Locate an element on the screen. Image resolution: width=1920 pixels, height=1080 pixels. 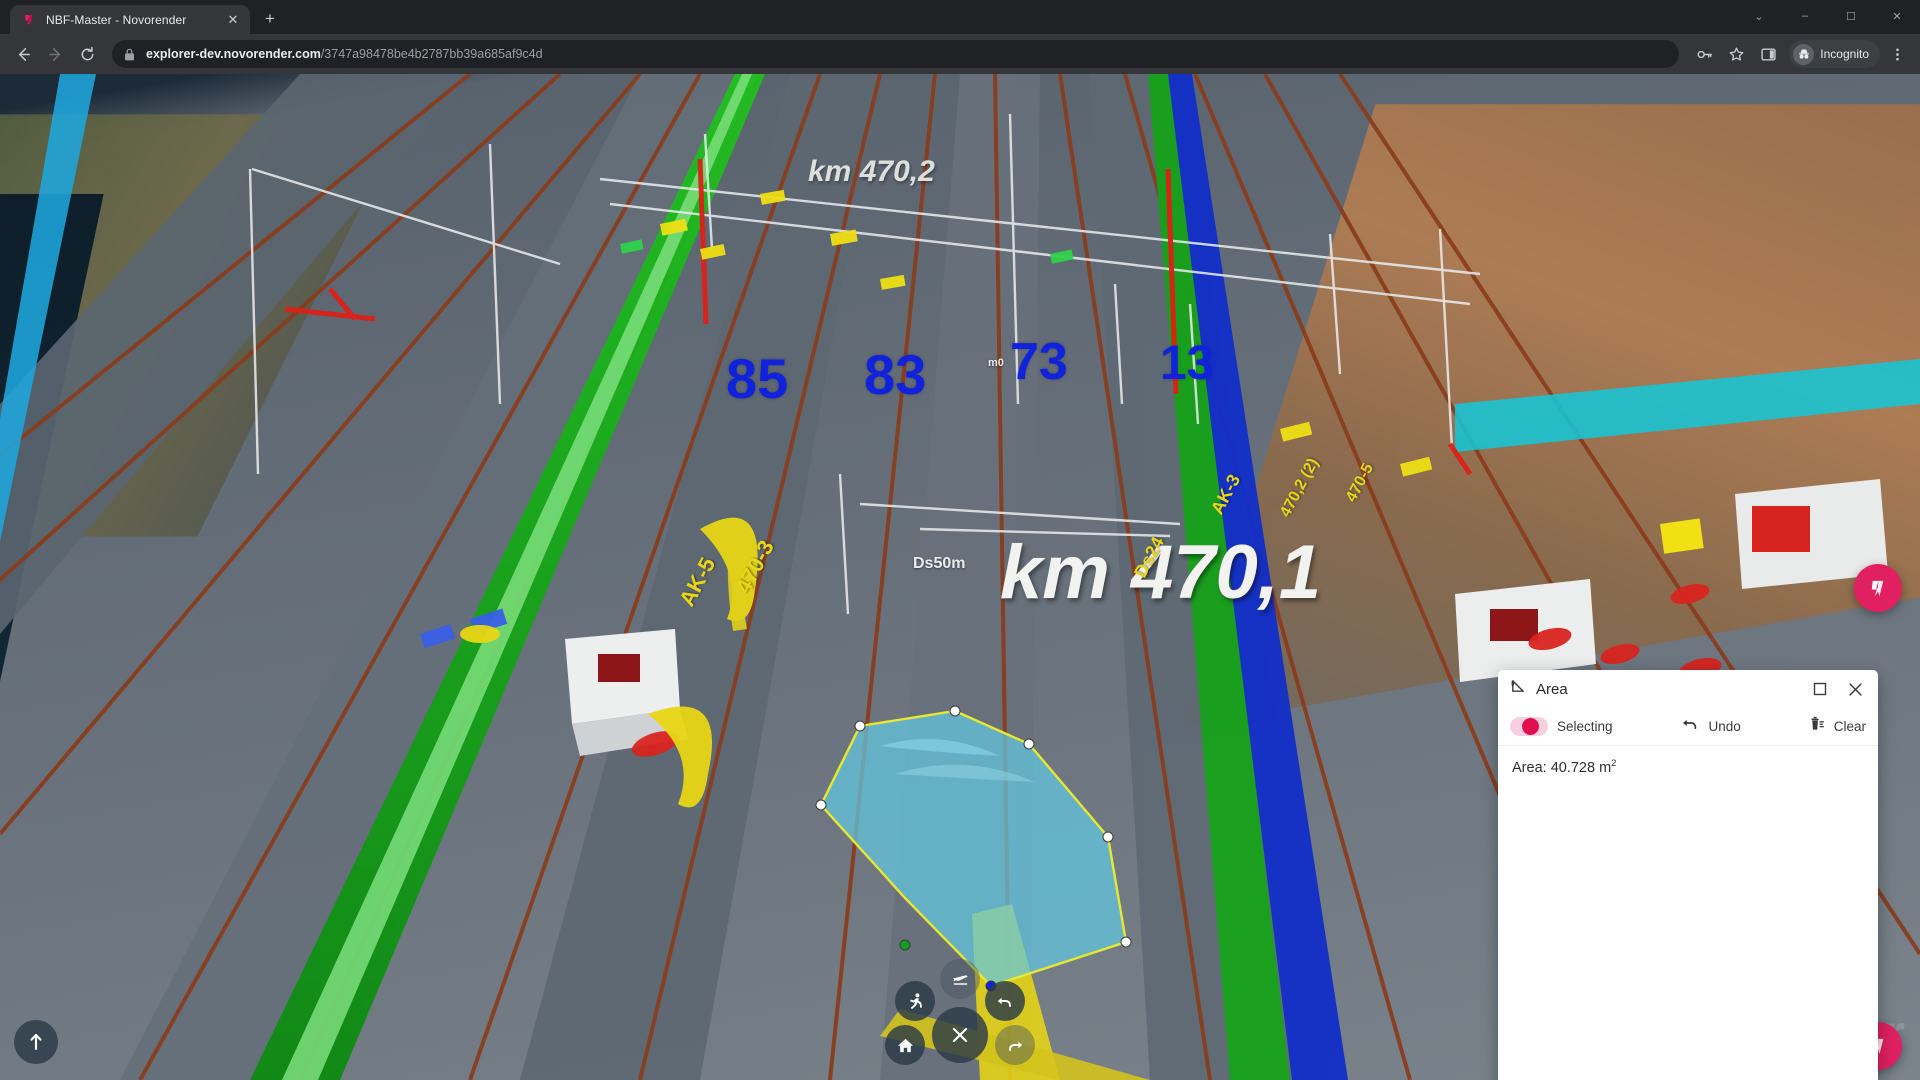
clear-label: Clear is located at coordinates (1849, 726).